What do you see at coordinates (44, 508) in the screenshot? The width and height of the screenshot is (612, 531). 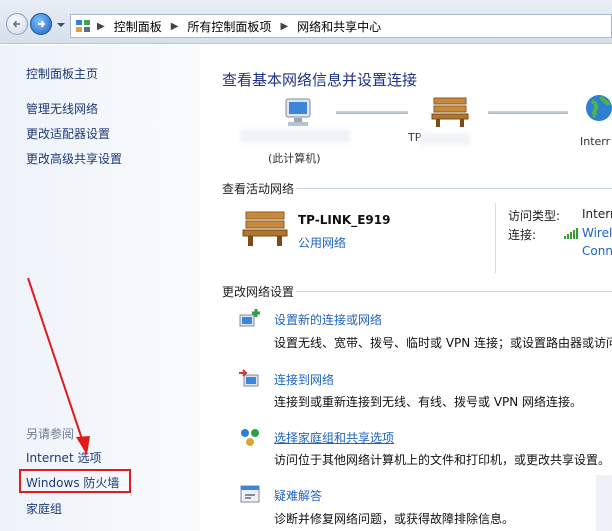 I see `homegroup-link: 家庭组` at bounding box center [44, 508].